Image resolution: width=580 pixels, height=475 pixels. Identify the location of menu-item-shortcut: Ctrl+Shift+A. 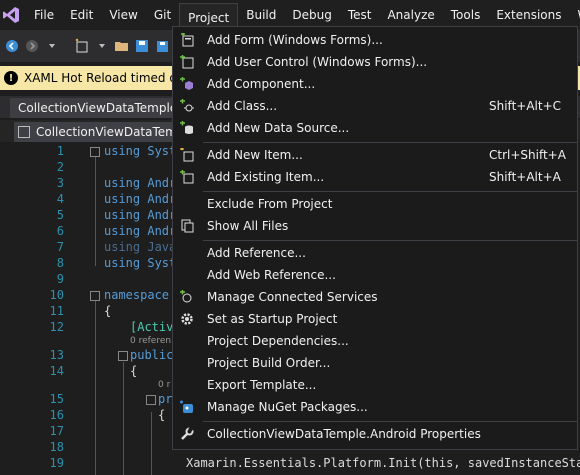
(527, 155).